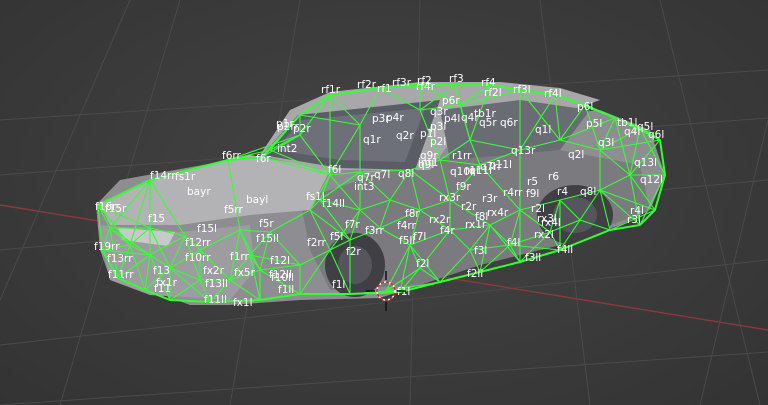  What do you see at coordinates (440, 220) in the screenshot?
I see `vertex-label: rx2r` at bounding box center [440, 220].